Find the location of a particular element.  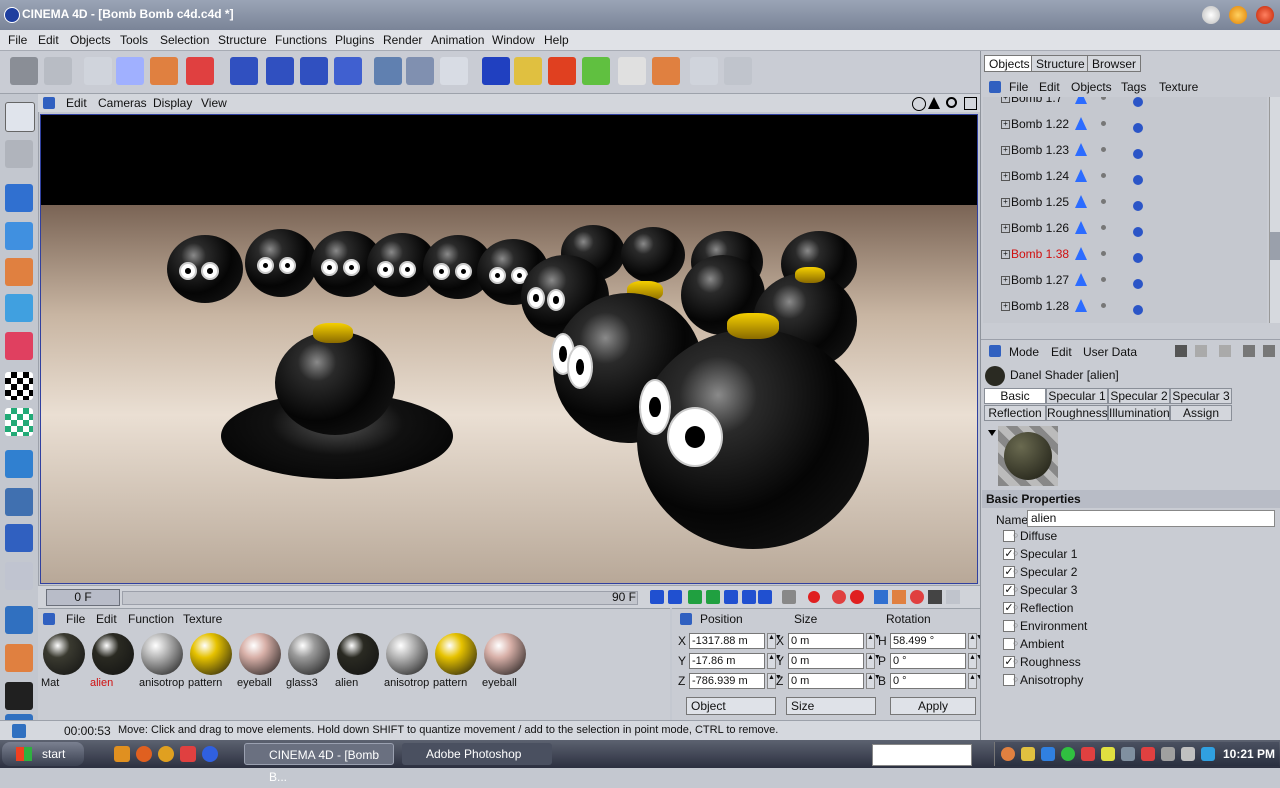

maximize-button is located at coordinates (1238, 15).